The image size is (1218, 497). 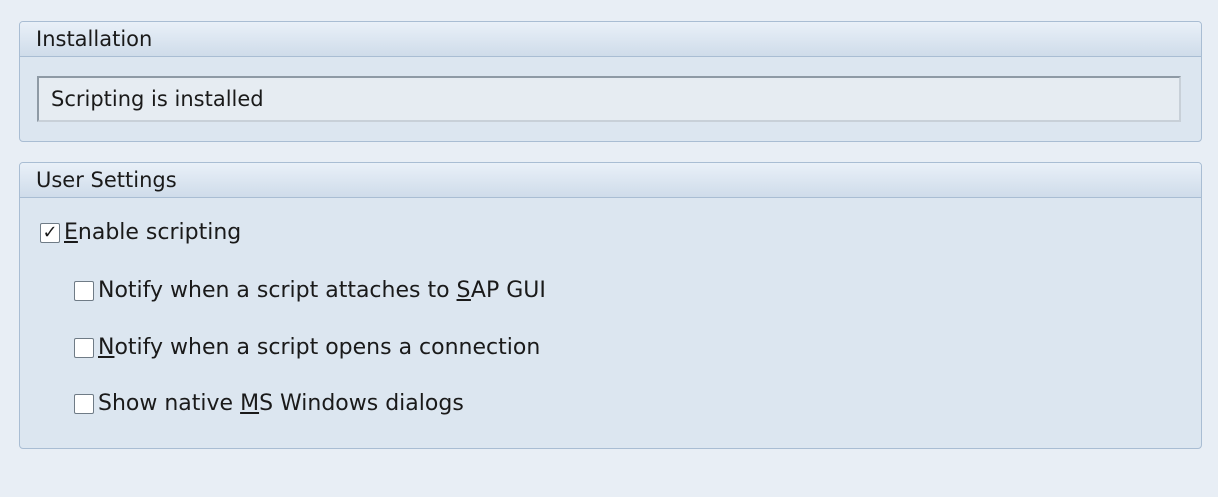 I want to click on notify-connection-checkbox, so click(x=84, y=347).